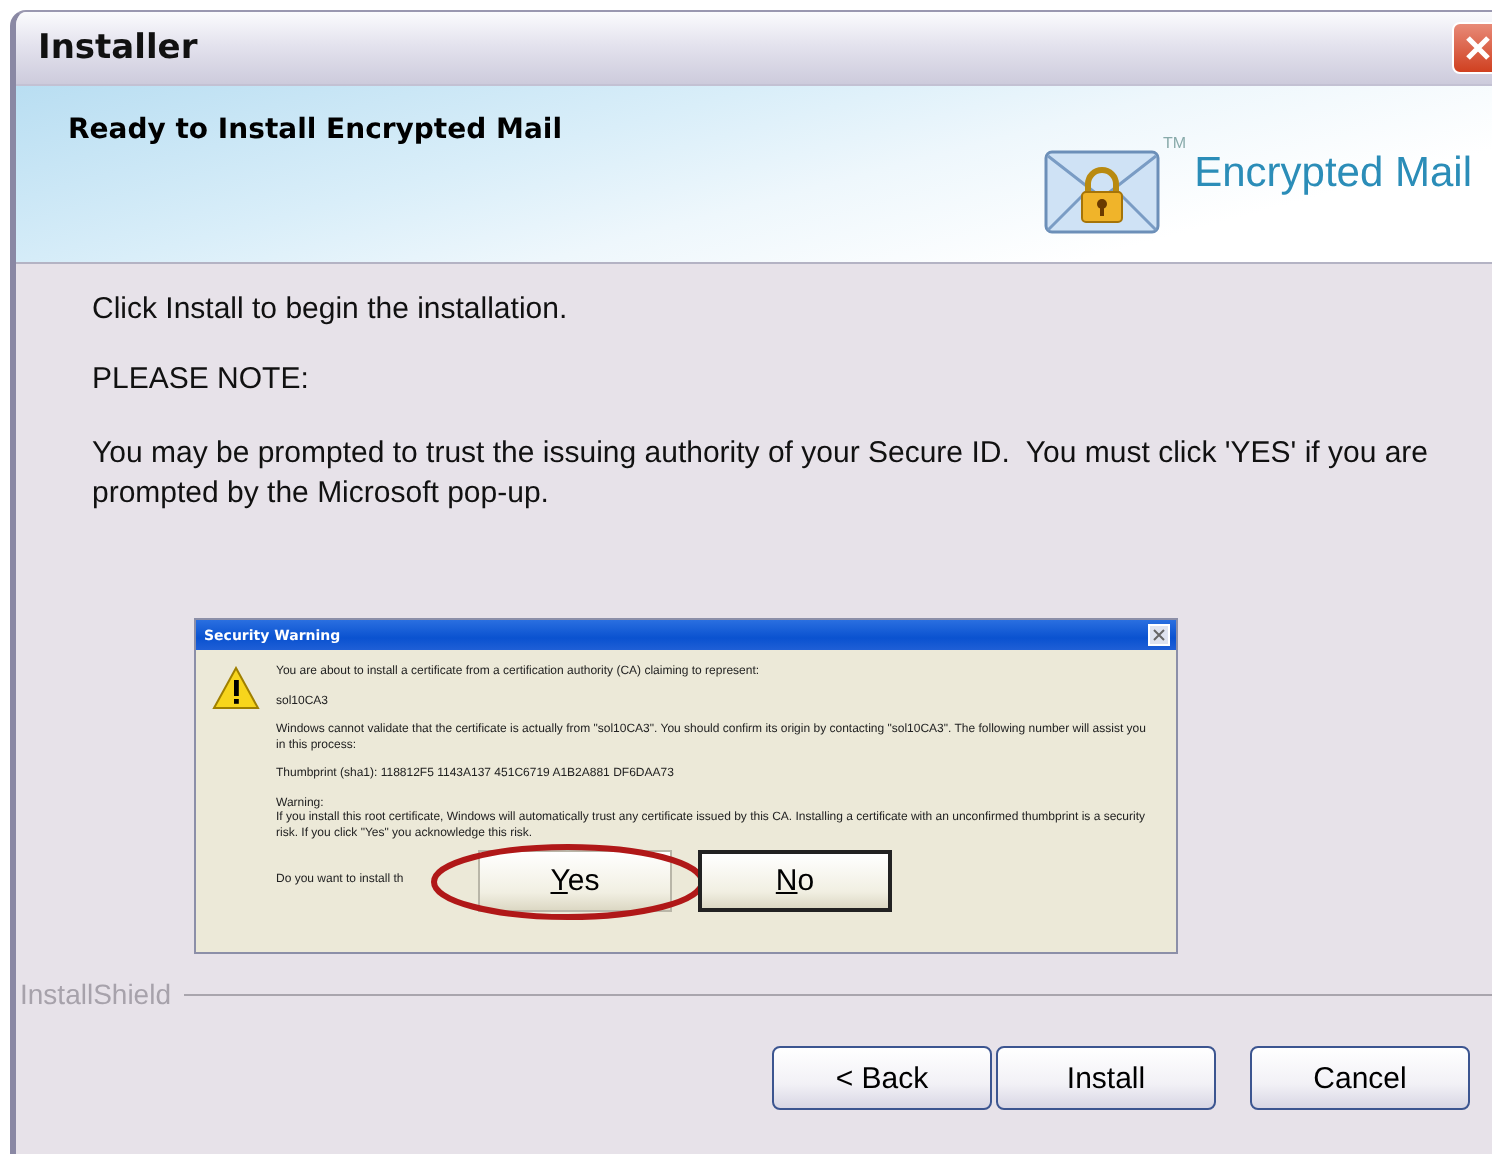  Describe the element at coordinates (201, 379) in the screenshot. I see `note-heading: PLEASE NOTE:` at that location.